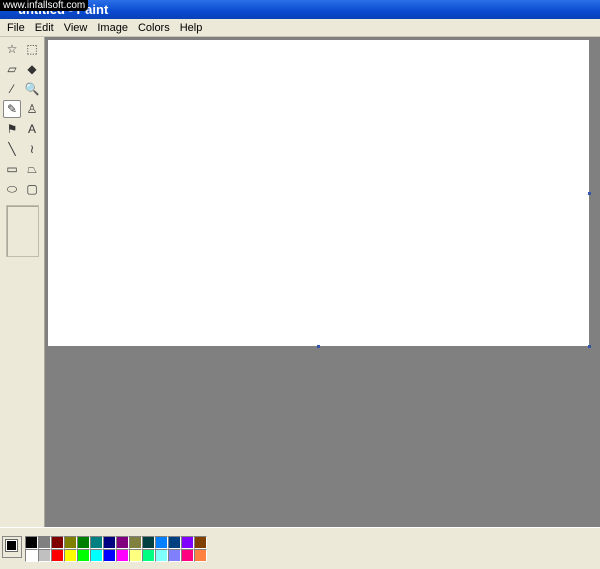 The image size is (600, 569). I want to click on brush-tool: ♙, so click(32, 109).